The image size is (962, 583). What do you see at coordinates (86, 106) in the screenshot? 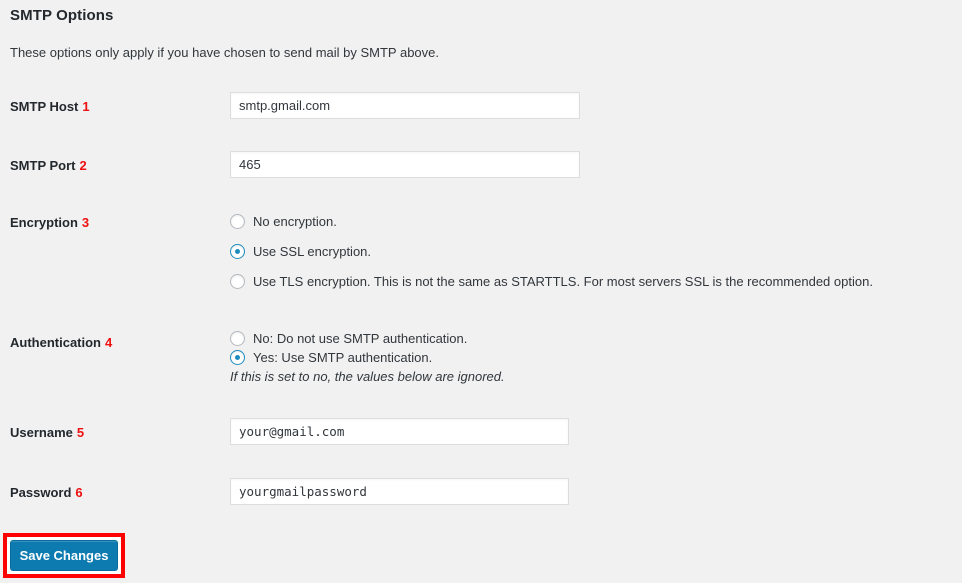
I see `step-number-1: 1` at bounding box center [86, 106].